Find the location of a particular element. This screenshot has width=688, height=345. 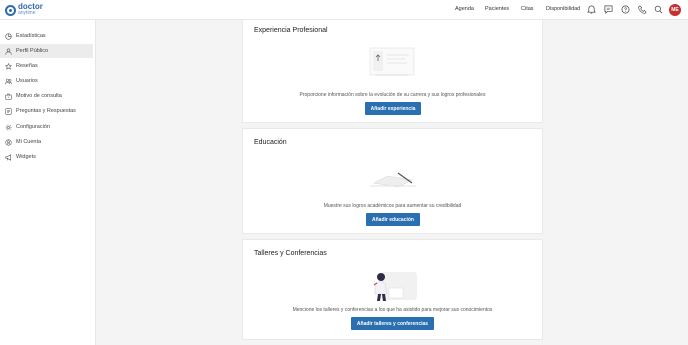

section-title: Talleres y Conferencias is located at coordinates (290, 253).